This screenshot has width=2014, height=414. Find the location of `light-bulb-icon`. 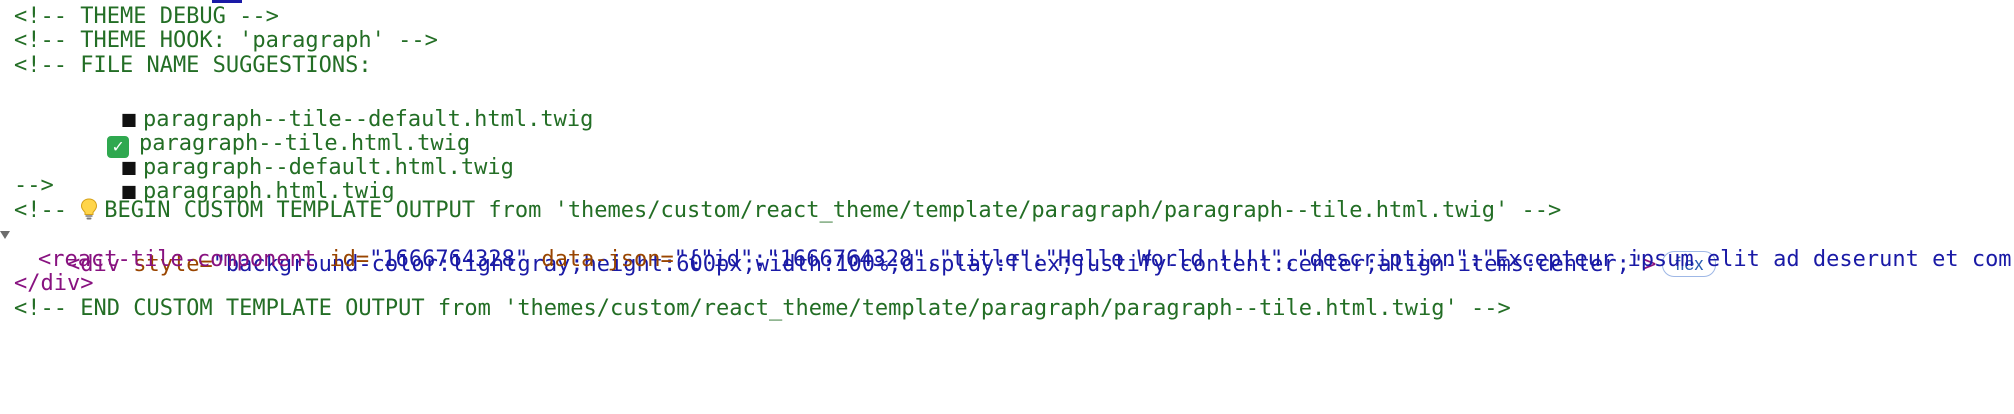

light-bulb-icon is located at coordinates (89, 209).